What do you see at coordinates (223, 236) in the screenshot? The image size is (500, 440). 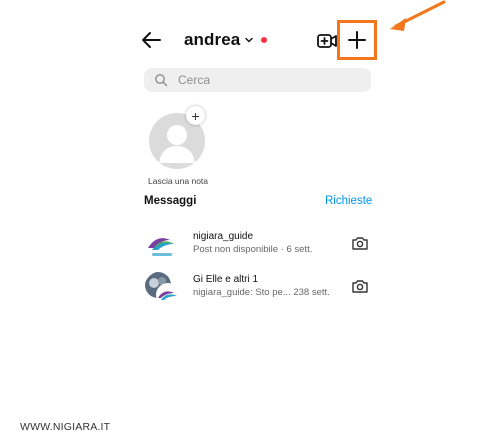 I see `thread-name: nigiara_guide` at bounding box center [223, 236].